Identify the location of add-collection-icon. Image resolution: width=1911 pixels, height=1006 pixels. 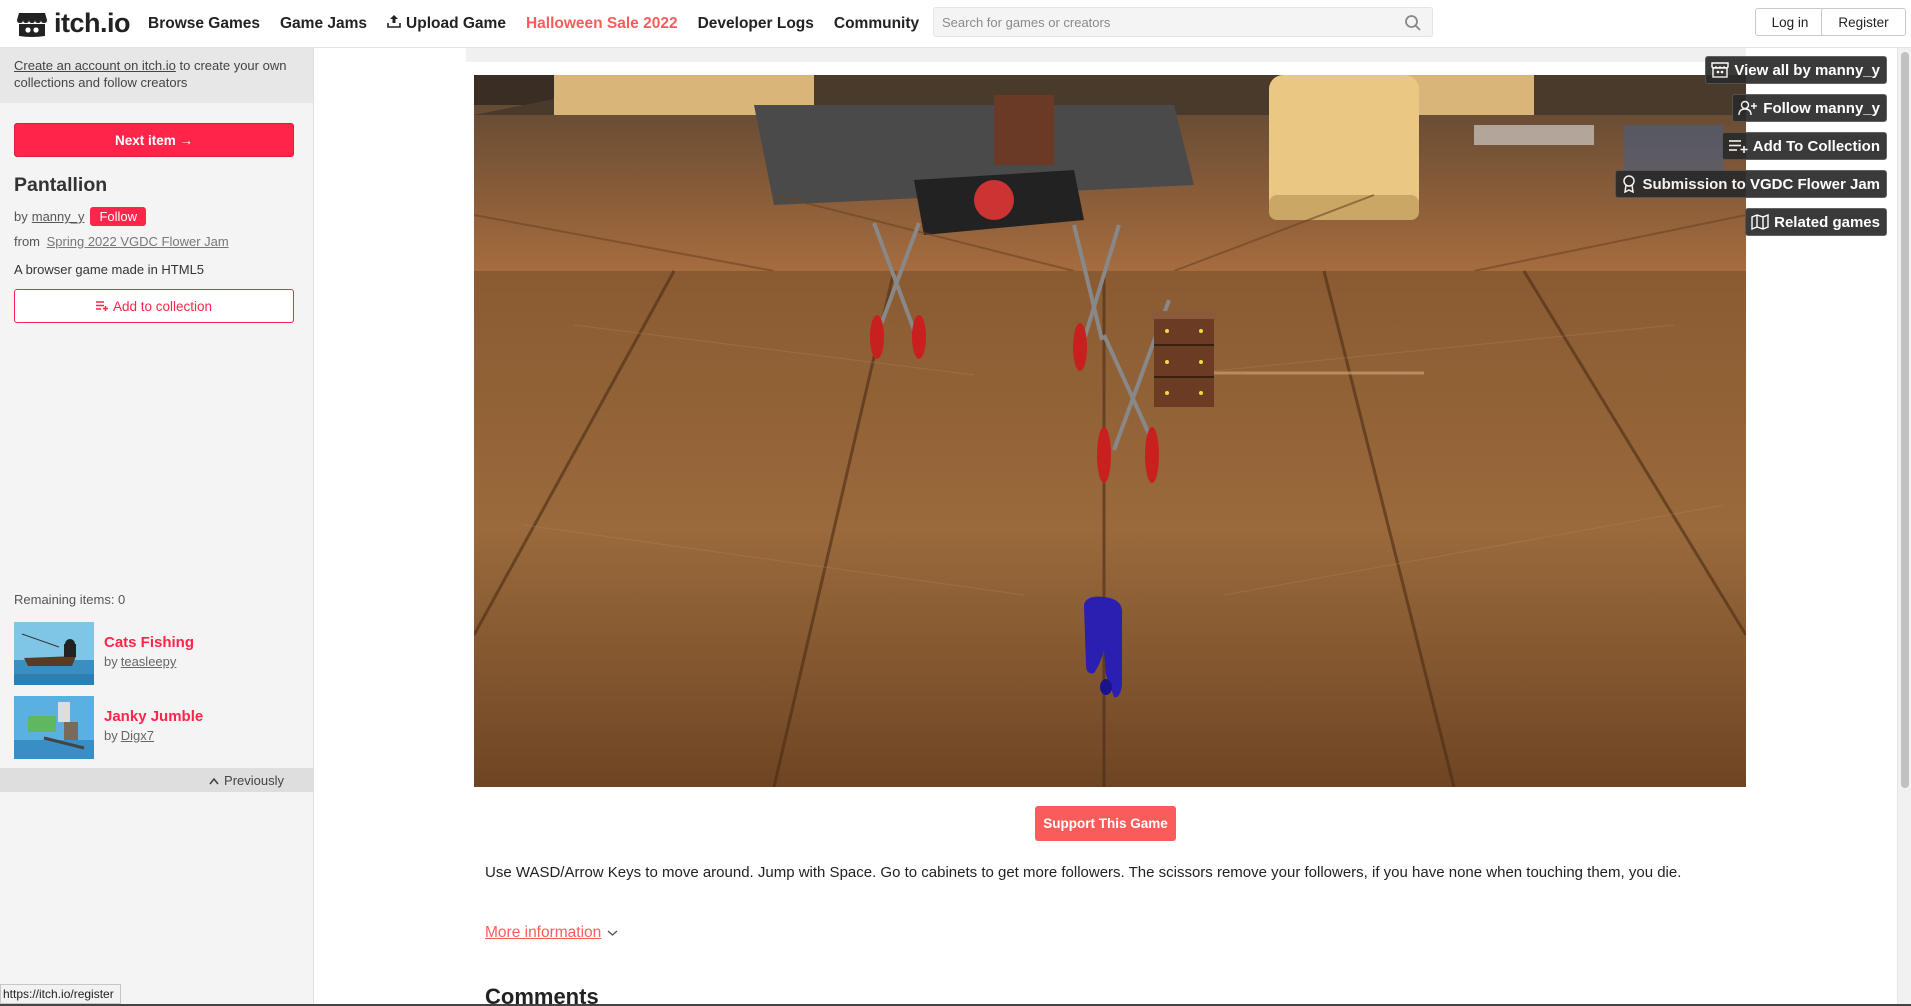
(101, 306).